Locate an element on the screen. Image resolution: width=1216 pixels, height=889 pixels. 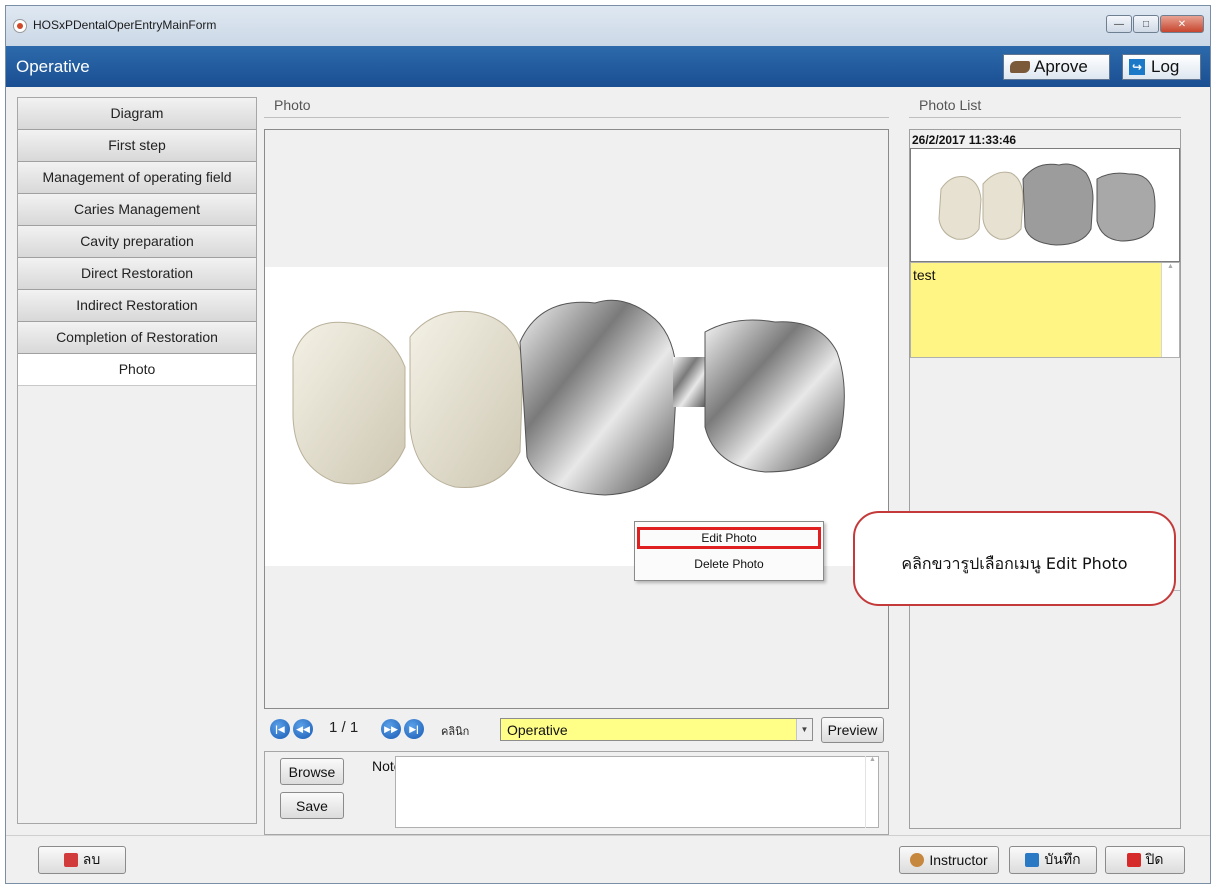
log-label: Log is located at coordinates (1165, 66).